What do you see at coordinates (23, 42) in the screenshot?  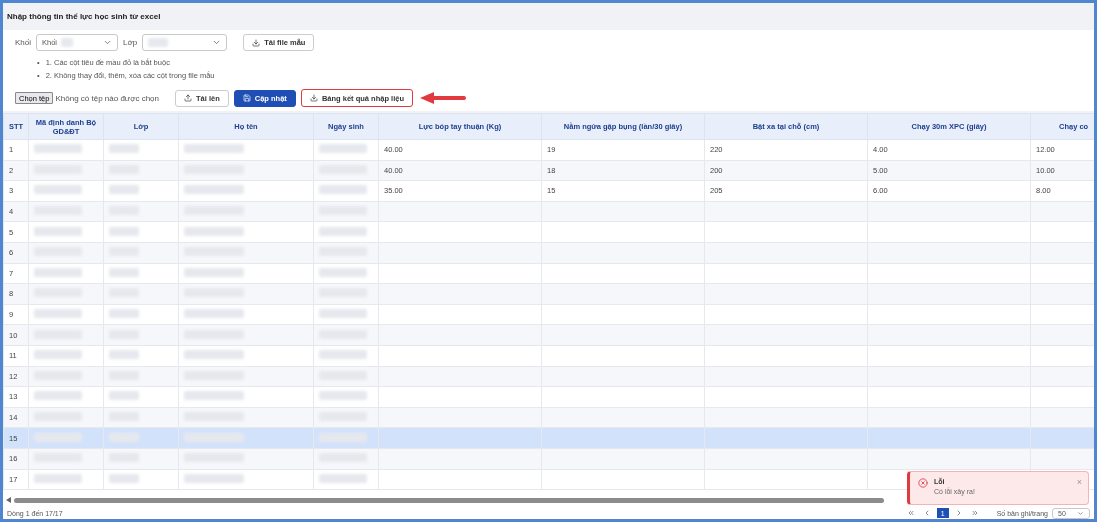 I see `filter-label: Khối` at bounding box center [23, 42].